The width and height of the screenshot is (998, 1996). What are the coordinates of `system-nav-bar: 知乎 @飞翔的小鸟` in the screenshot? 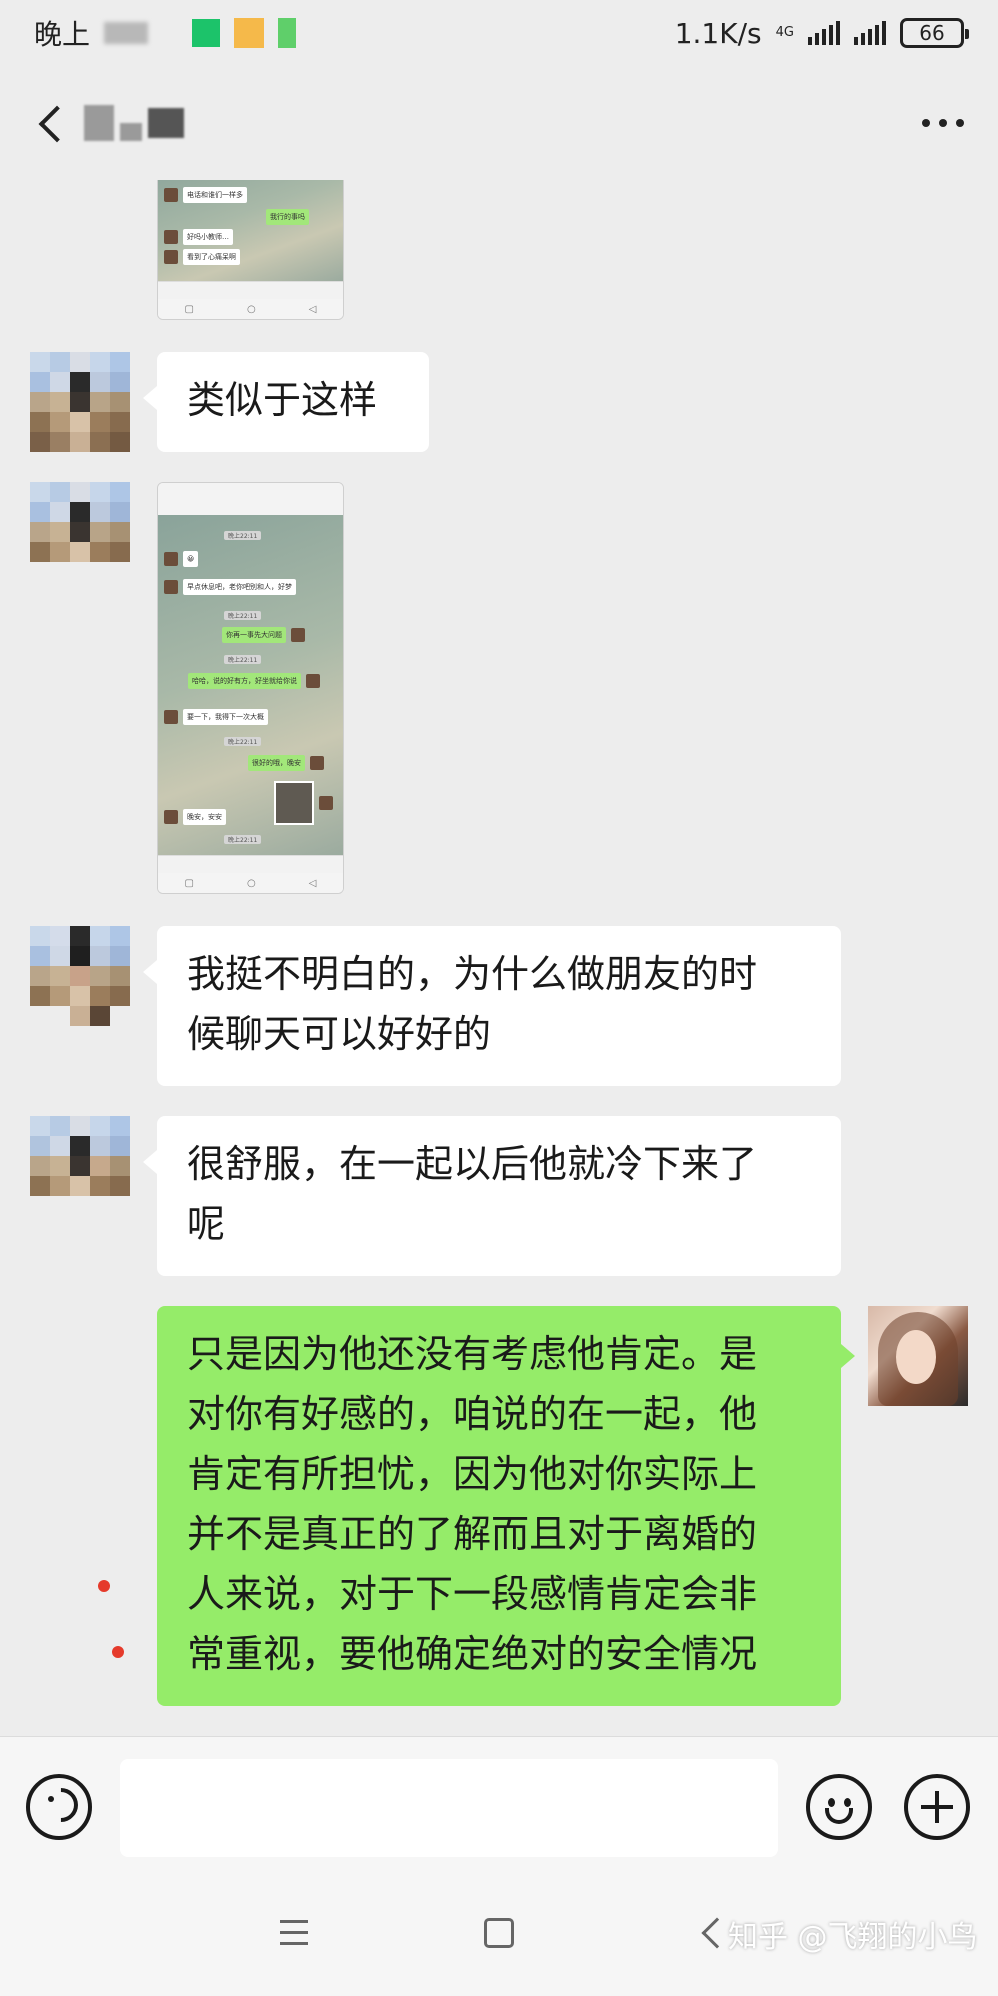 It's located at (499, 1936).